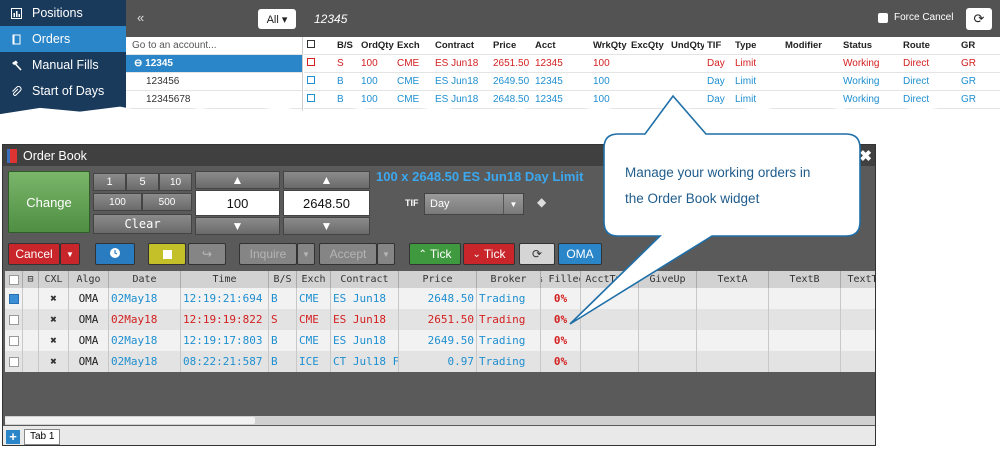 The height and width of the screenshot is (449, 1004). What do you see at coordinates (109, 182) in the screenshot?
I see `qty-button-1: 1` at bounding box center [109, 182].